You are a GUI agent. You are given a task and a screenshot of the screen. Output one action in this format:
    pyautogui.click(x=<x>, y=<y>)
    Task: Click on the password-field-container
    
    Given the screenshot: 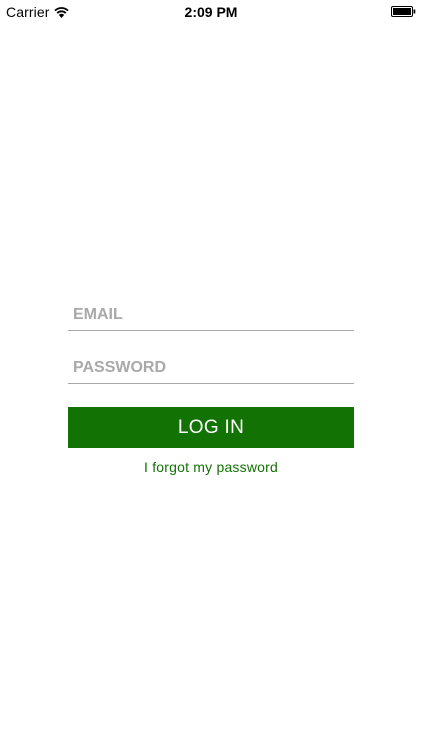 What is the action you would take?
    pyautogui.click(x=211, y=364)
    